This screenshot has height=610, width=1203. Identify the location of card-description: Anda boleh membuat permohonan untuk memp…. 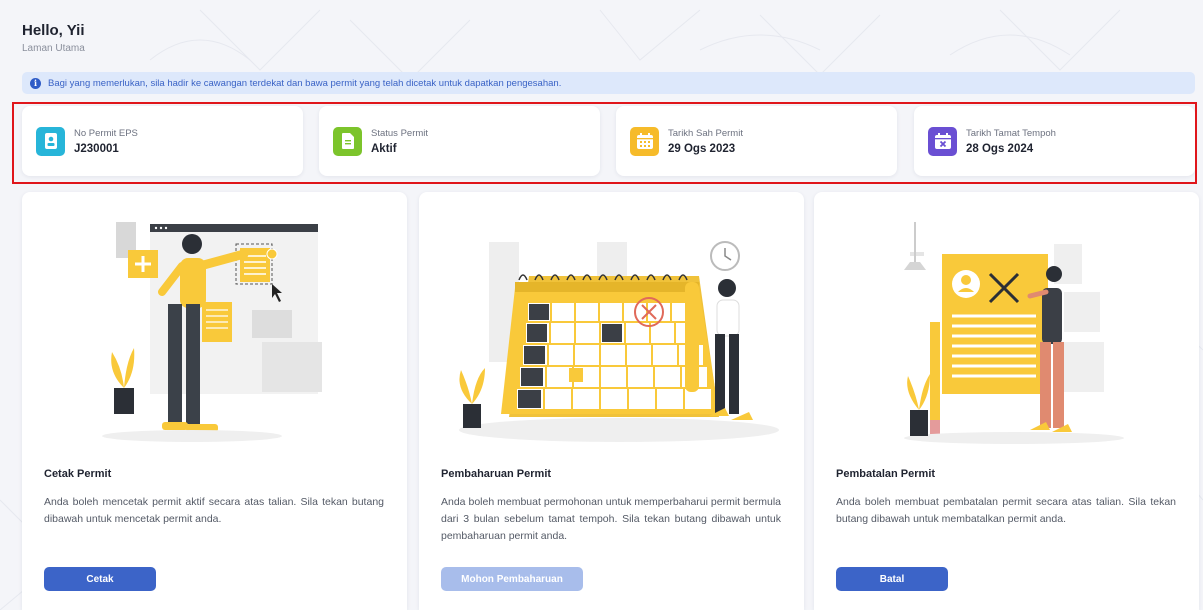
(611, 519).